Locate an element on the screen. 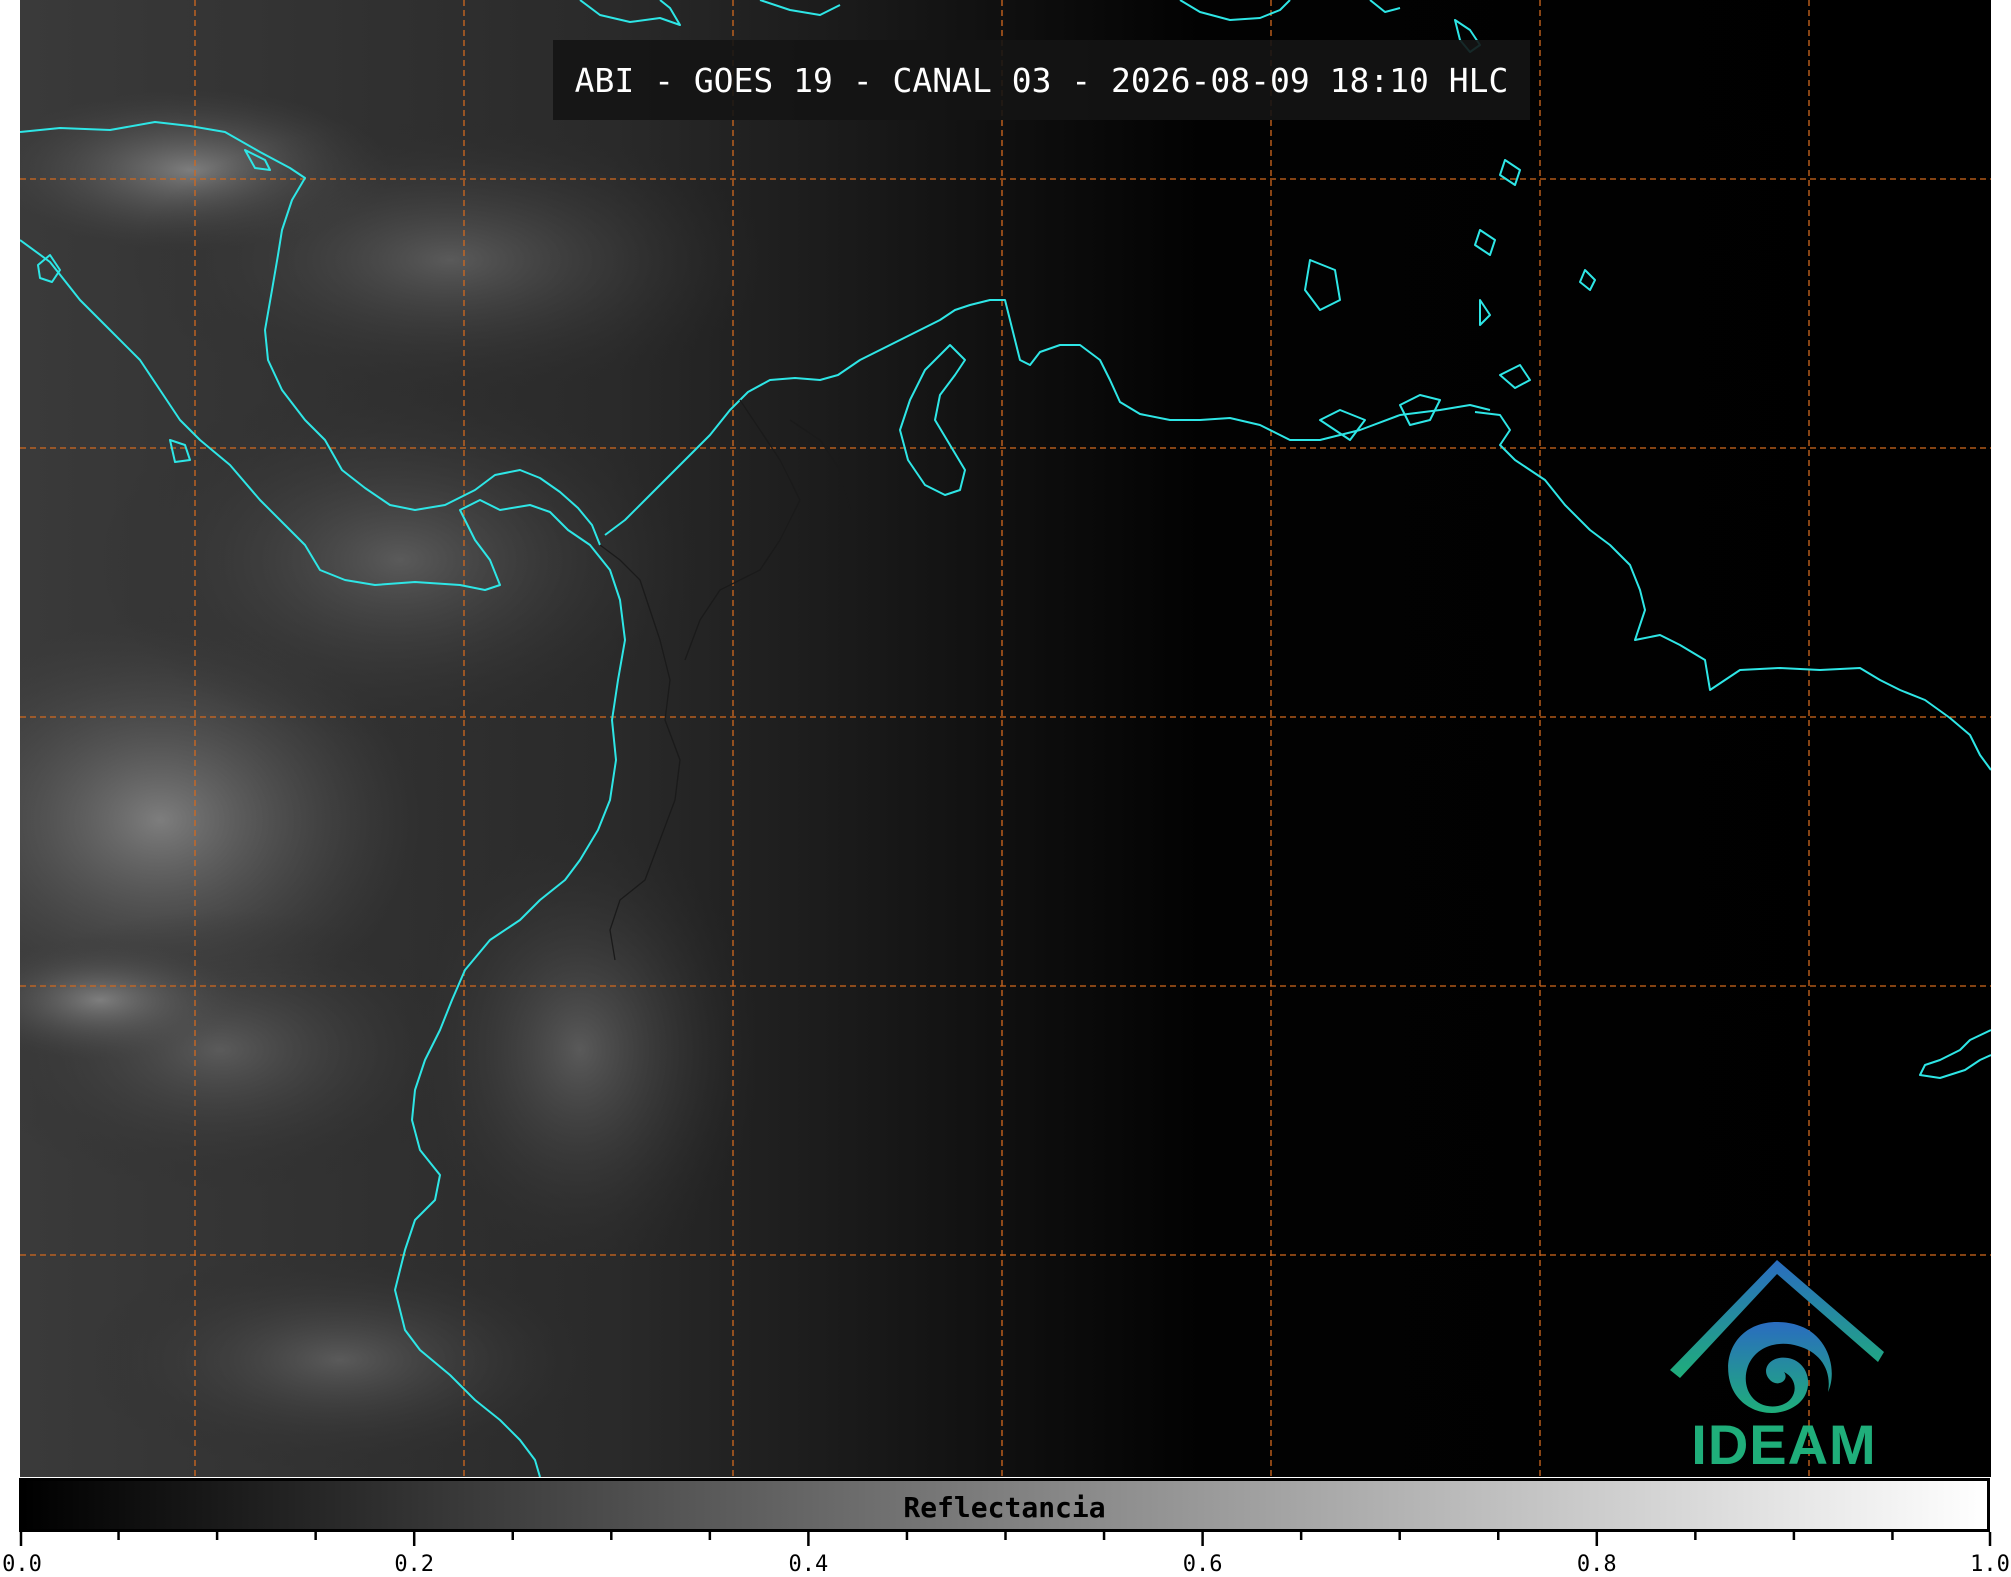 This screenshot has width=2011, height=1577. logo-text: IDEAM is located at coordinates (1784, 1444).